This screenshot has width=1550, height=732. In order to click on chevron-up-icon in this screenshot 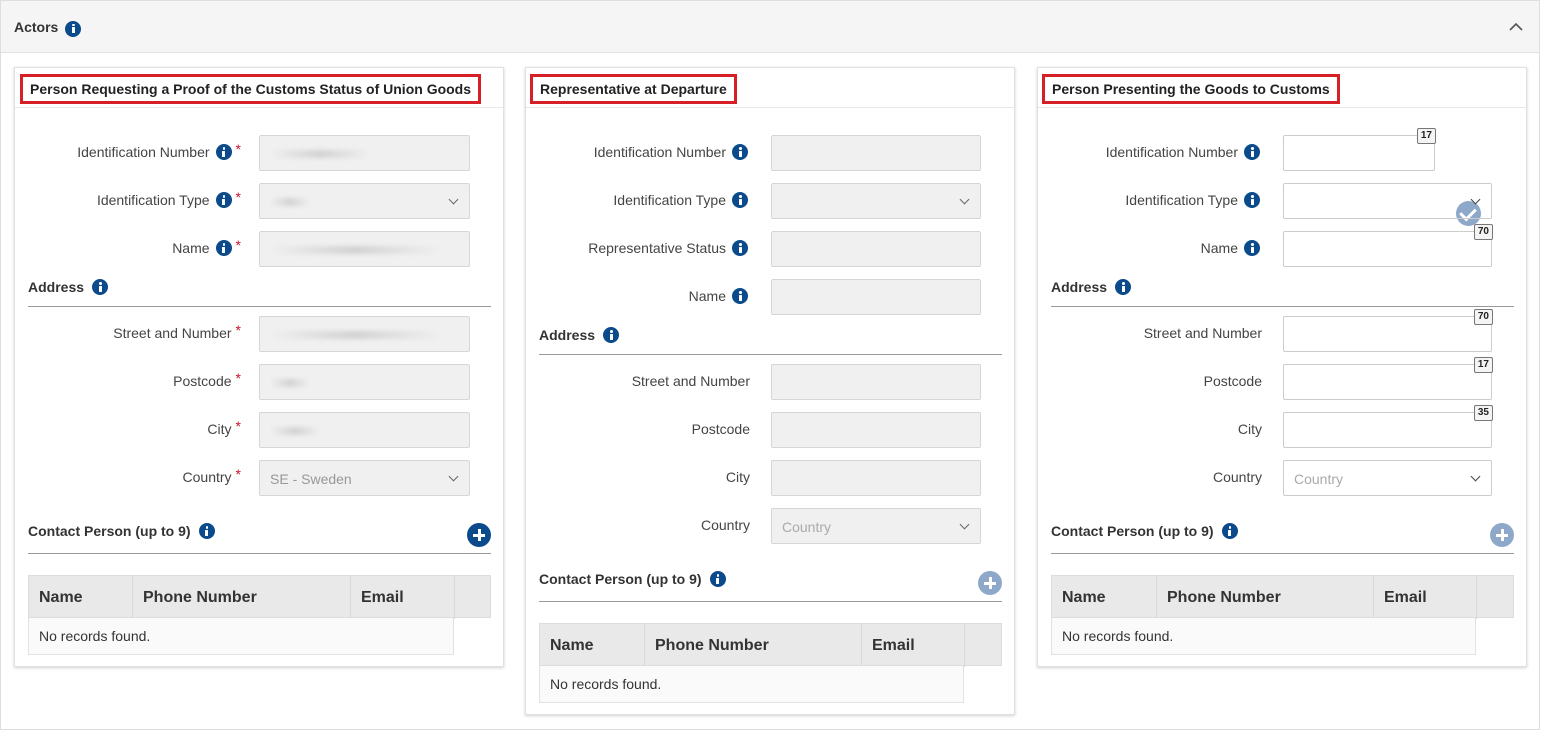, I will do `click(1516, 27)`.